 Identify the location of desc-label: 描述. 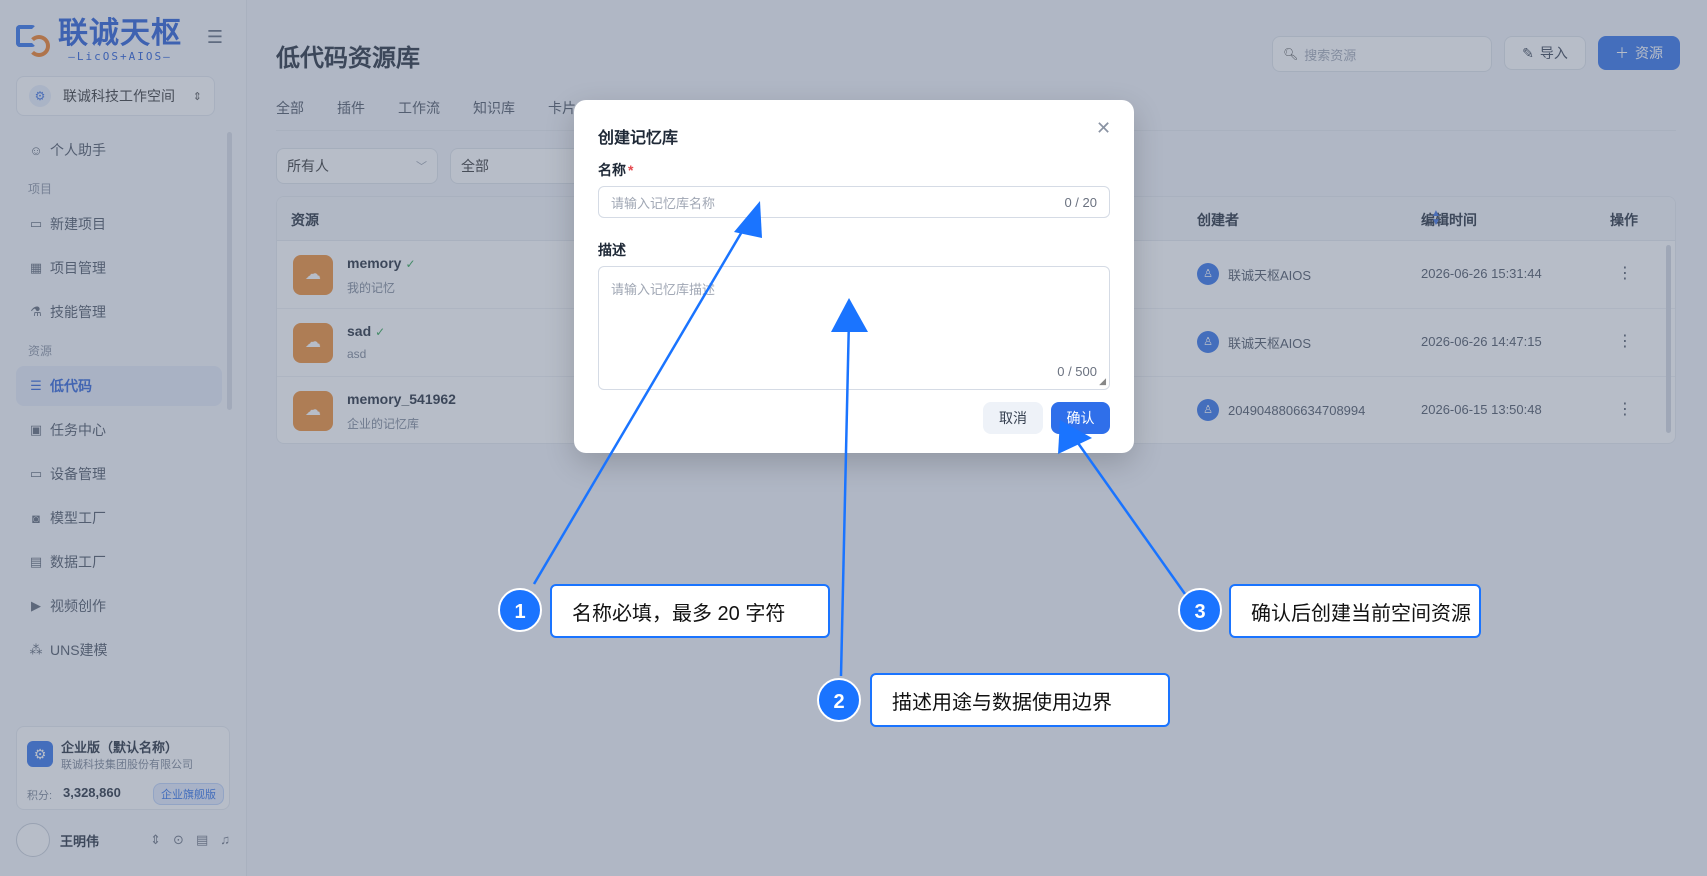
(612, 250).